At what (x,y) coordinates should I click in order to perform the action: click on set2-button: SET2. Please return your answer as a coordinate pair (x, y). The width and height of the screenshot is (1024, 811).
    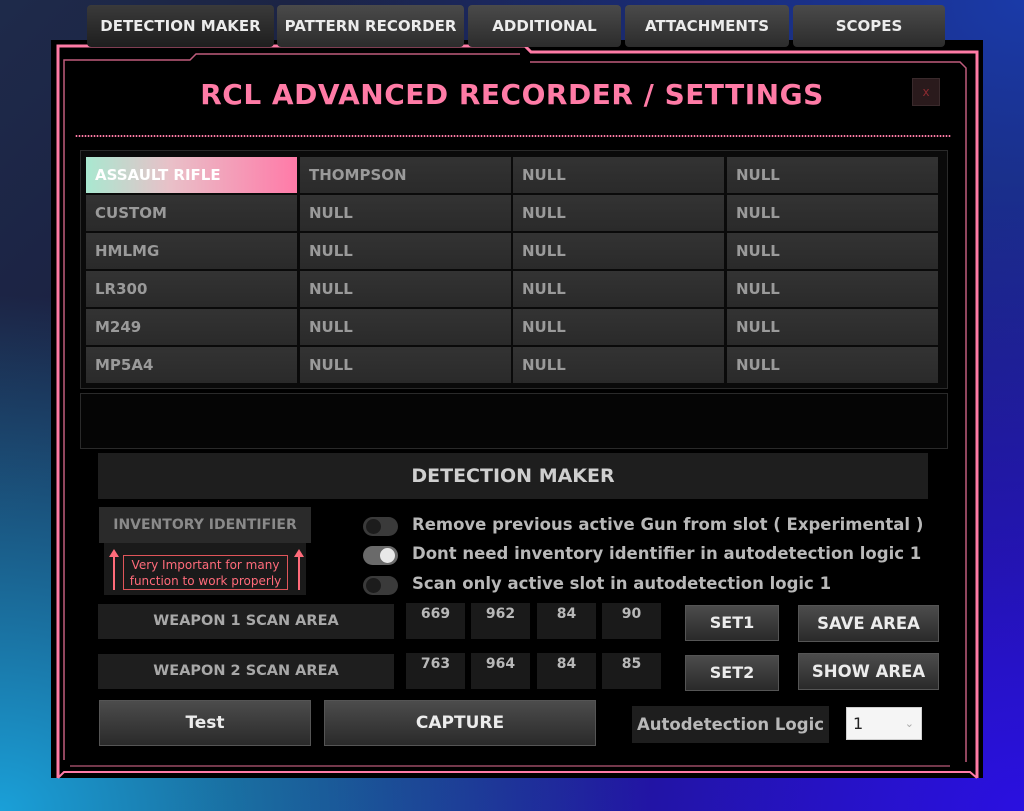
    Looking at the image, I should click on (732, 673).